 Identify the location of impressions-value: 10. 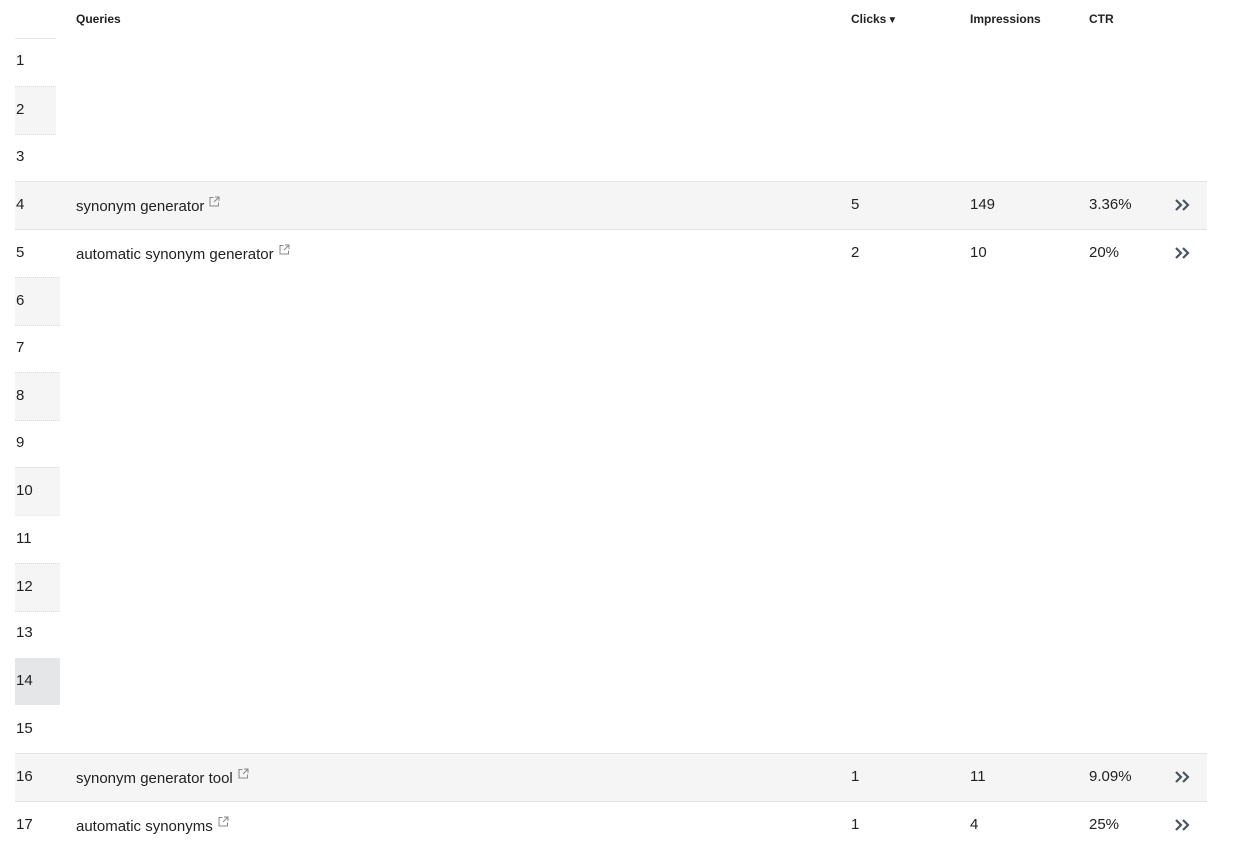
(978, 252).